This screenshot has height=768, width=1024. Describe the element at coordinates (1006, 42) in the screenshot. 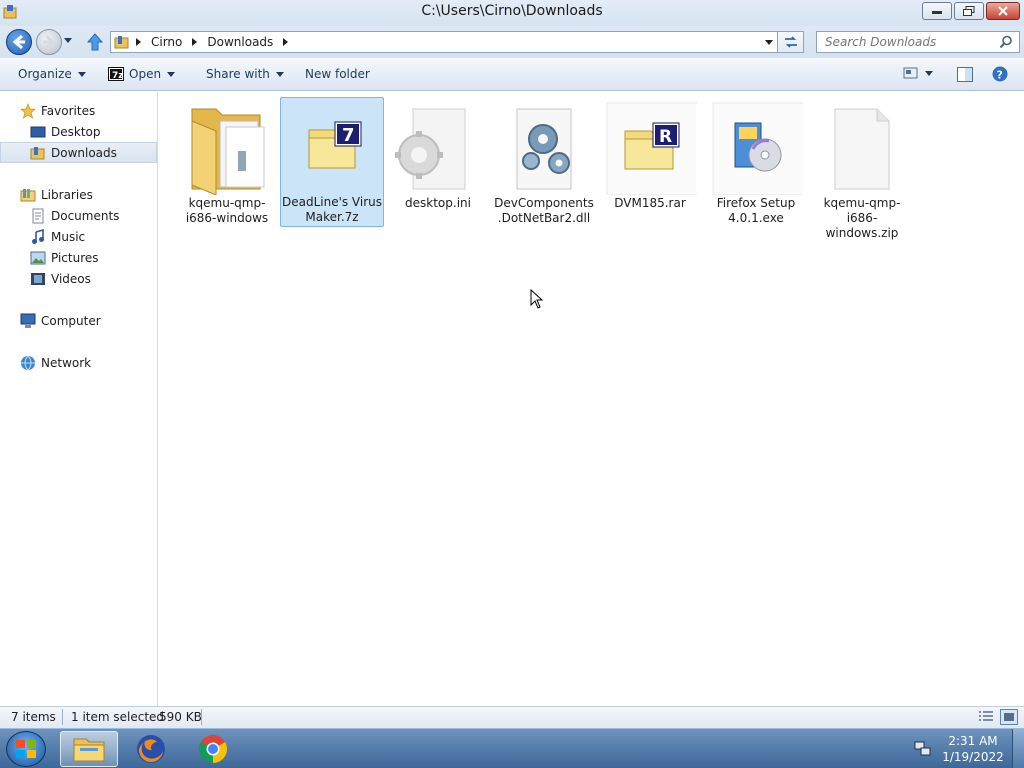

I see `search-icon` at that location.